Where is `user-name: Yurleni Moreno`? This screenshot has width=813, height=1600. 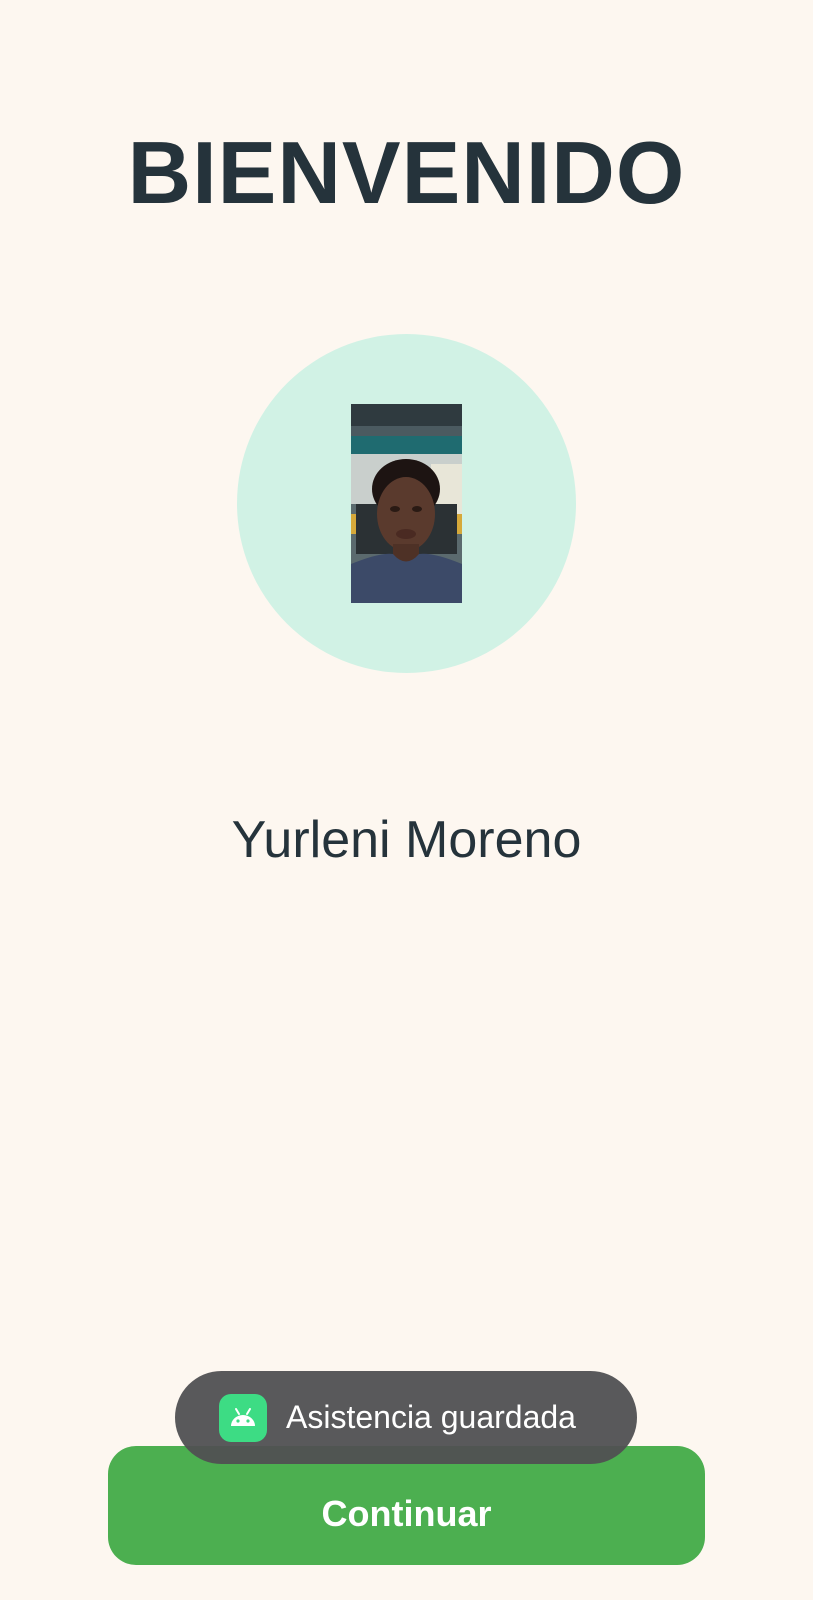 user-name: Yurleni Moreno is located at coordinates (406, 840).